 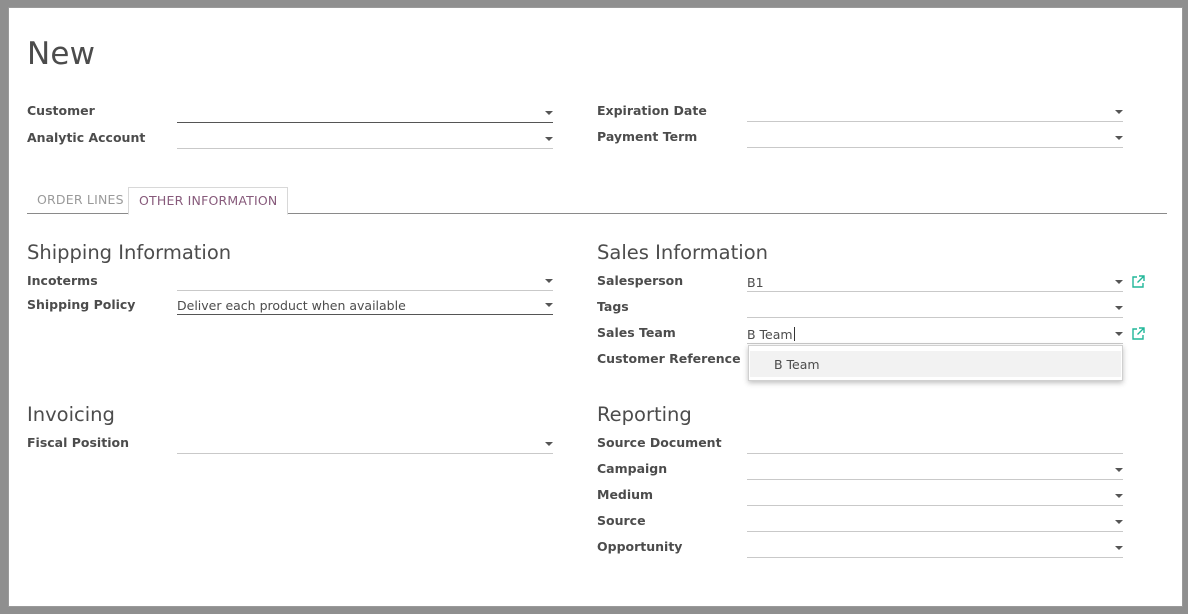 What do you see at coordinates (935, 138) in the screenshot?
I see `payment-term-field` at bounding box center [935, 138].